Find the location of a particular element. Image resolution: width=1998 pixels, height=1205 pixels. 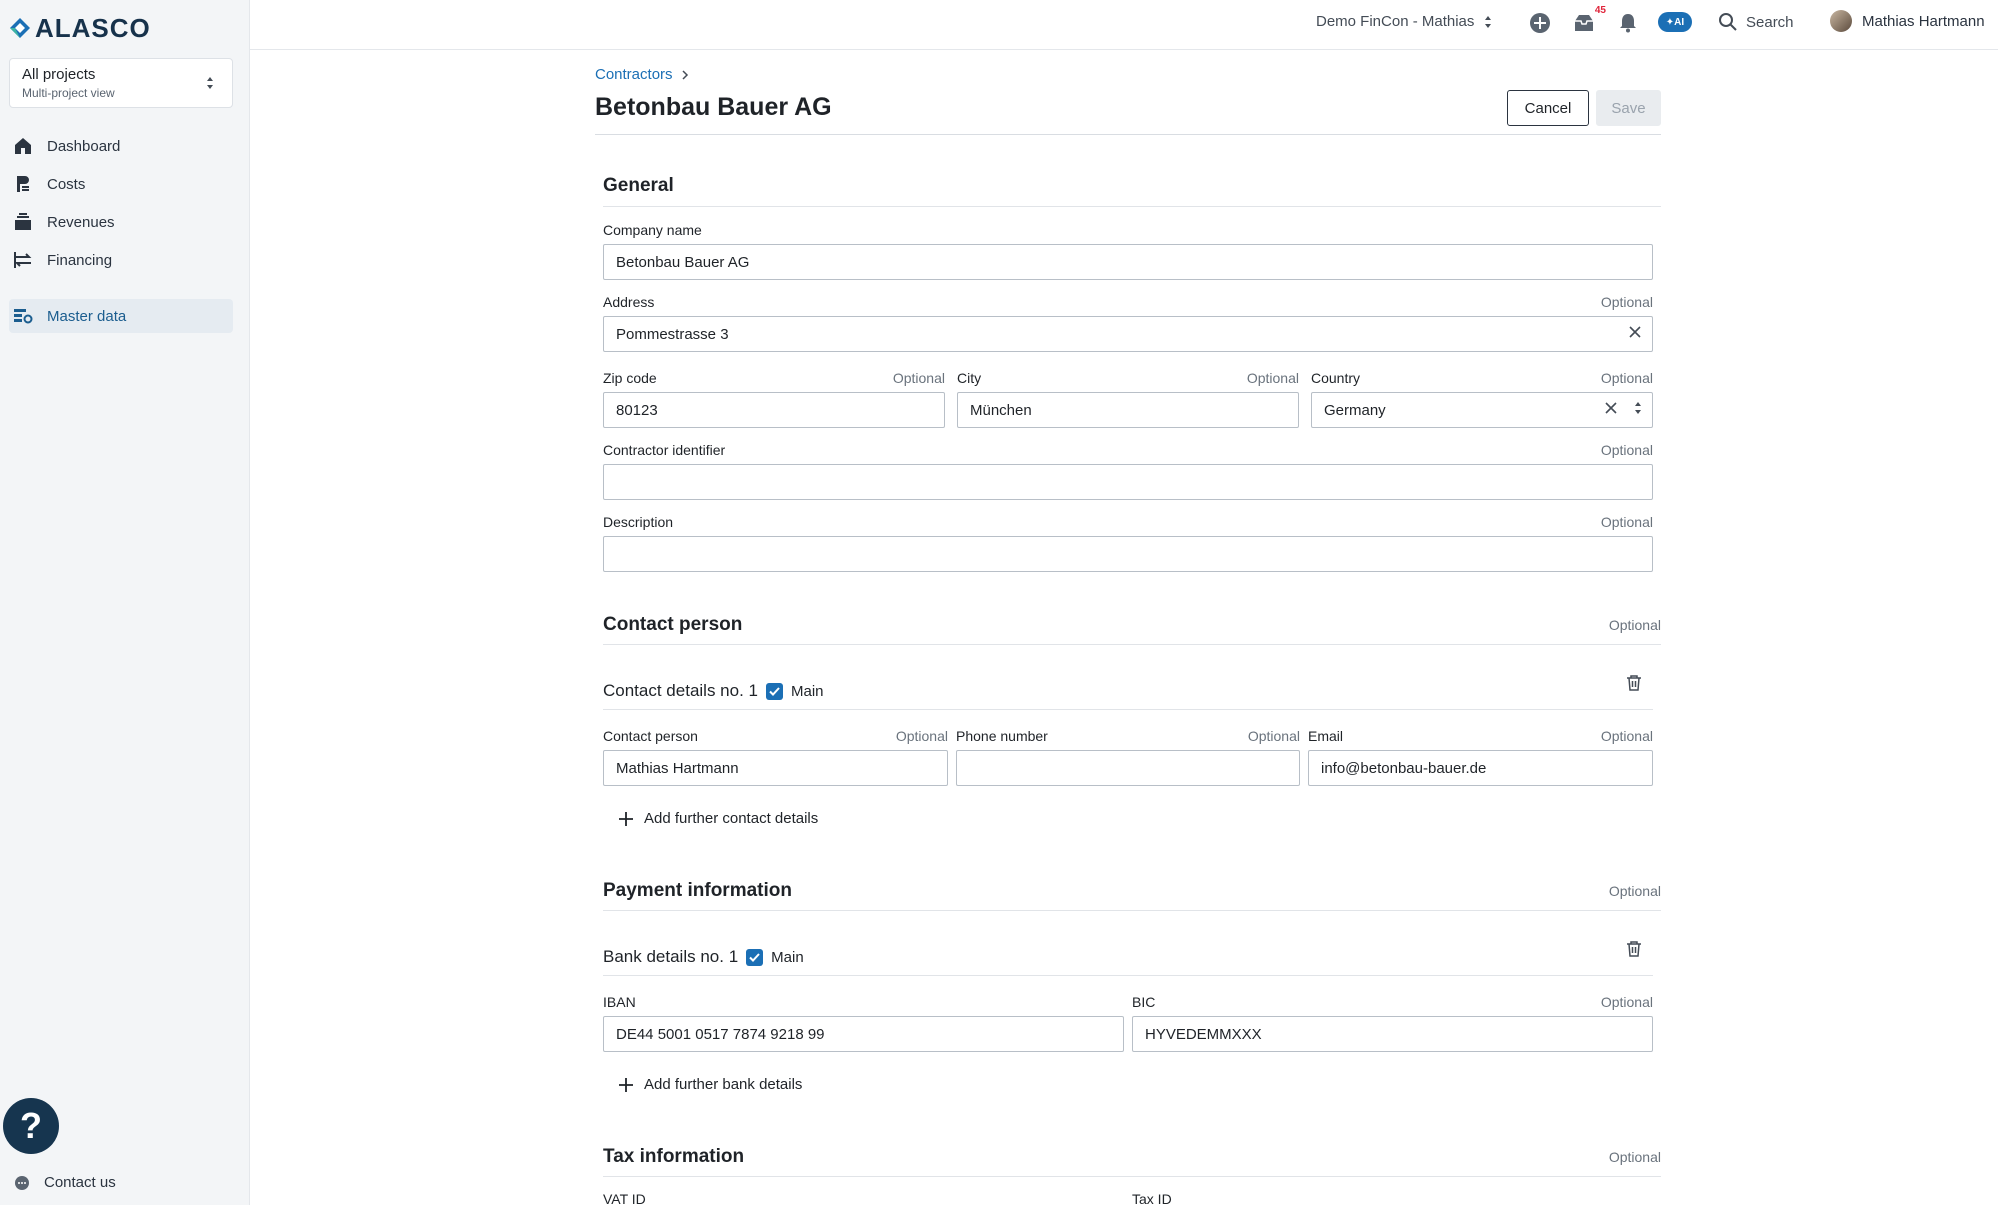

main-contact-checkbox is located at coordinates (774, 691).